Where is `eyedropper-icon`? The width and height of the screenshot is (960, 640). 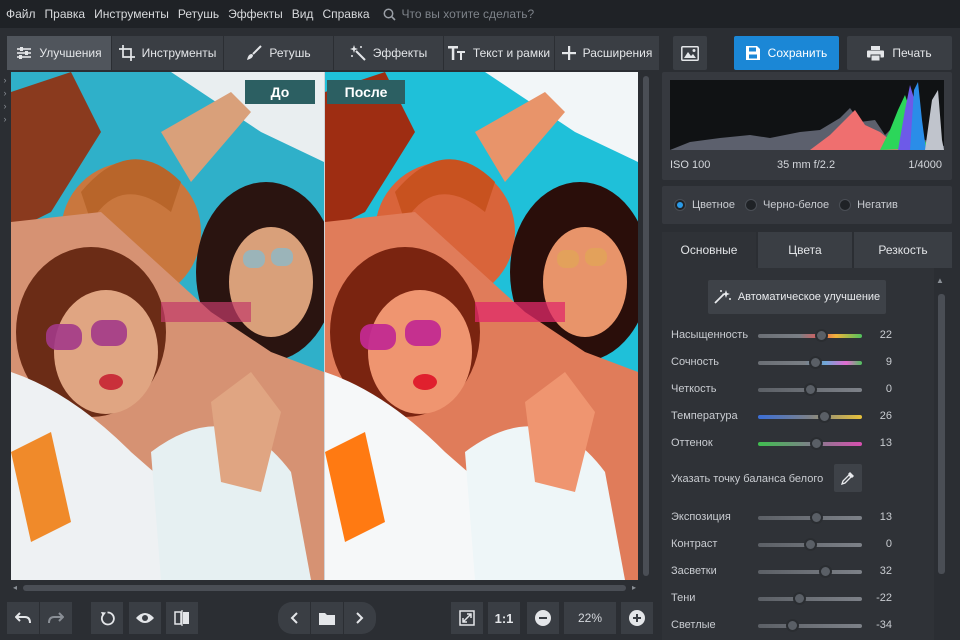 eyedropper-icon is located at coordinates (847, 478).